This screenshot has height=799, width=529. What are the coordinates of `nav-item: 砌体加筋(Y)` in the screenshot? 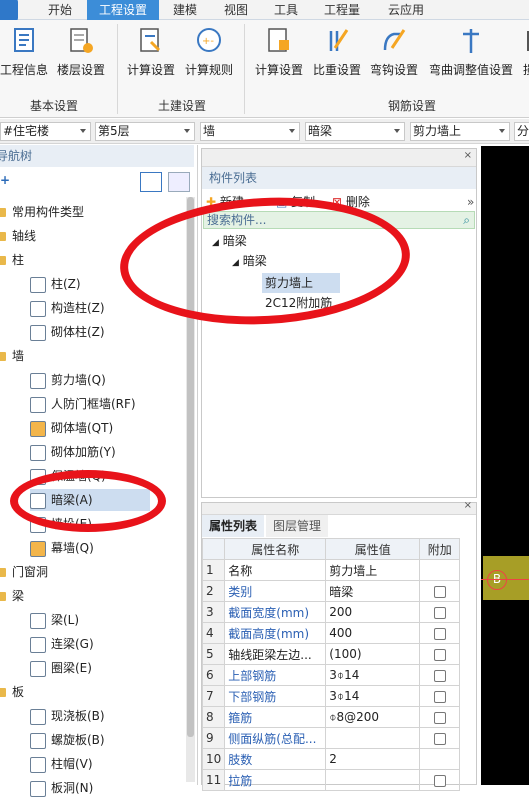 It's located at (73, 452).